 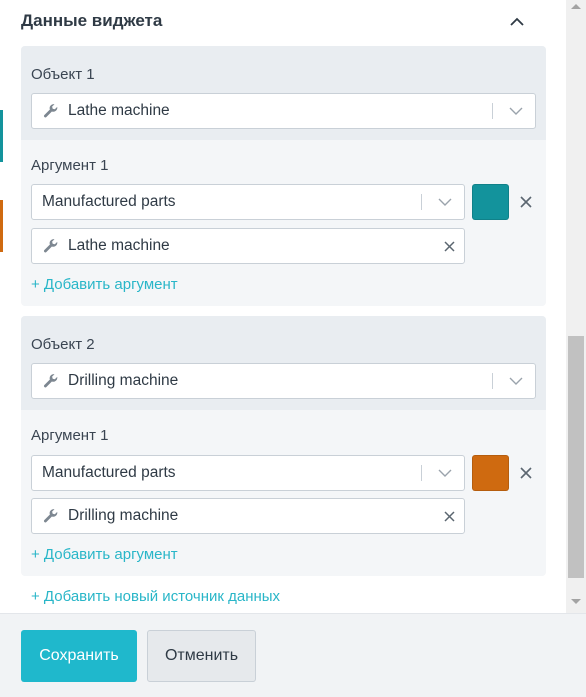 What do you see at coordinates (123, 380) in the screenshot?
I see `object-value: Drilling machine` at bounding box center [123, 380].